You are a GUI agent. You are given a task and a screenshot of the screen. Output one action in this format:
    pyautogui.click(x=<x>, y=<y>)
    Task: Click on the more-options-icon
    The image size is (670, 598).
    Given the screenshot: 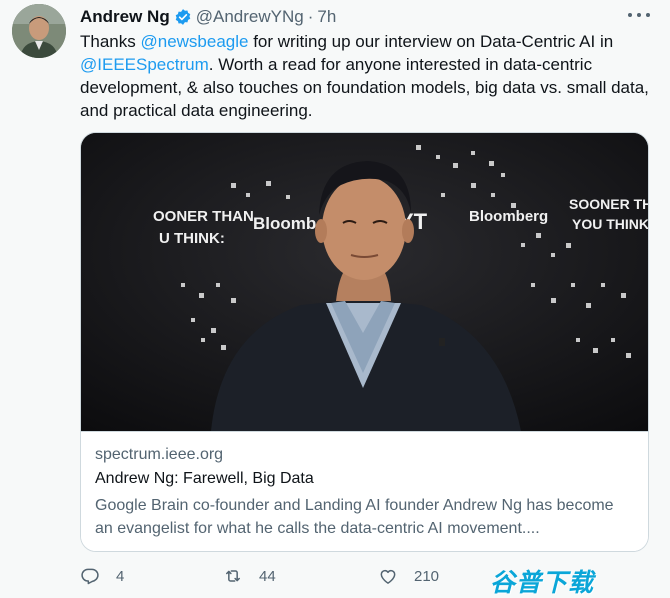 What is the action you would take?
    pyautogui.click(x=639, y=15)
    